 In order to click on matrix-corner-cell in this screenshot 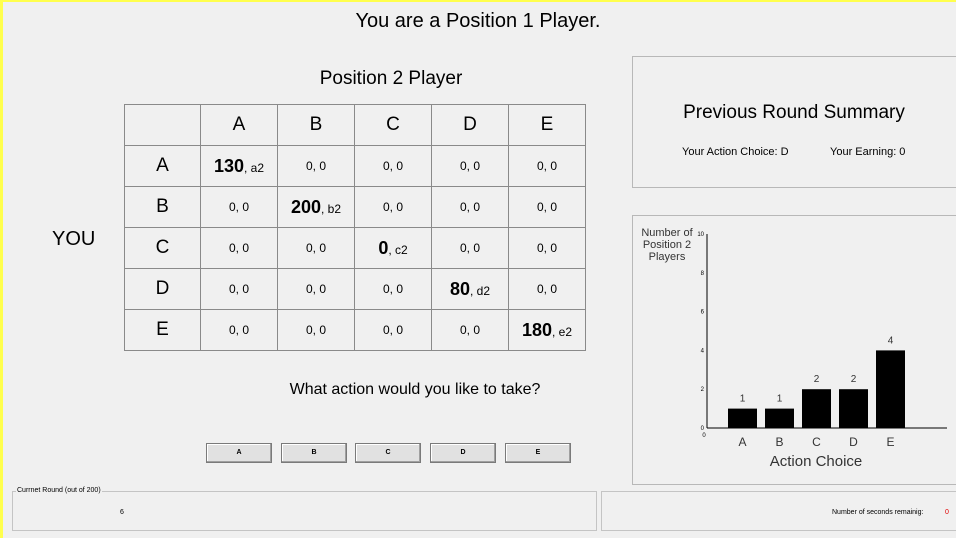, I will do `click(162, 125)`.